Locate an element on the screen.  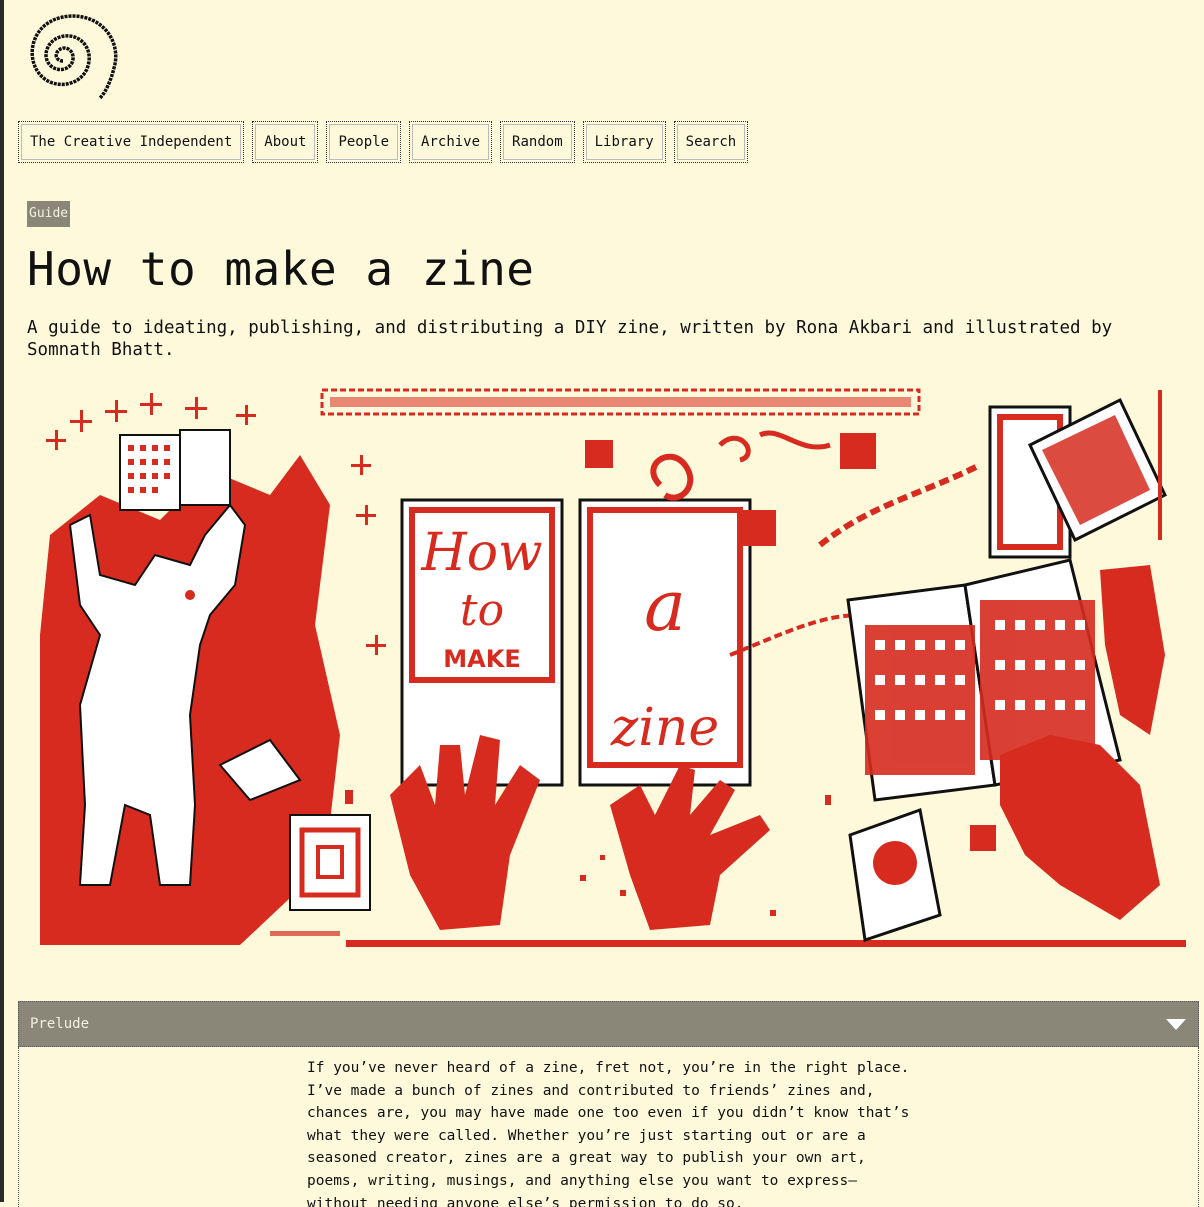
prelude-toggle: Prelude is located at coordinates (608, 1024).